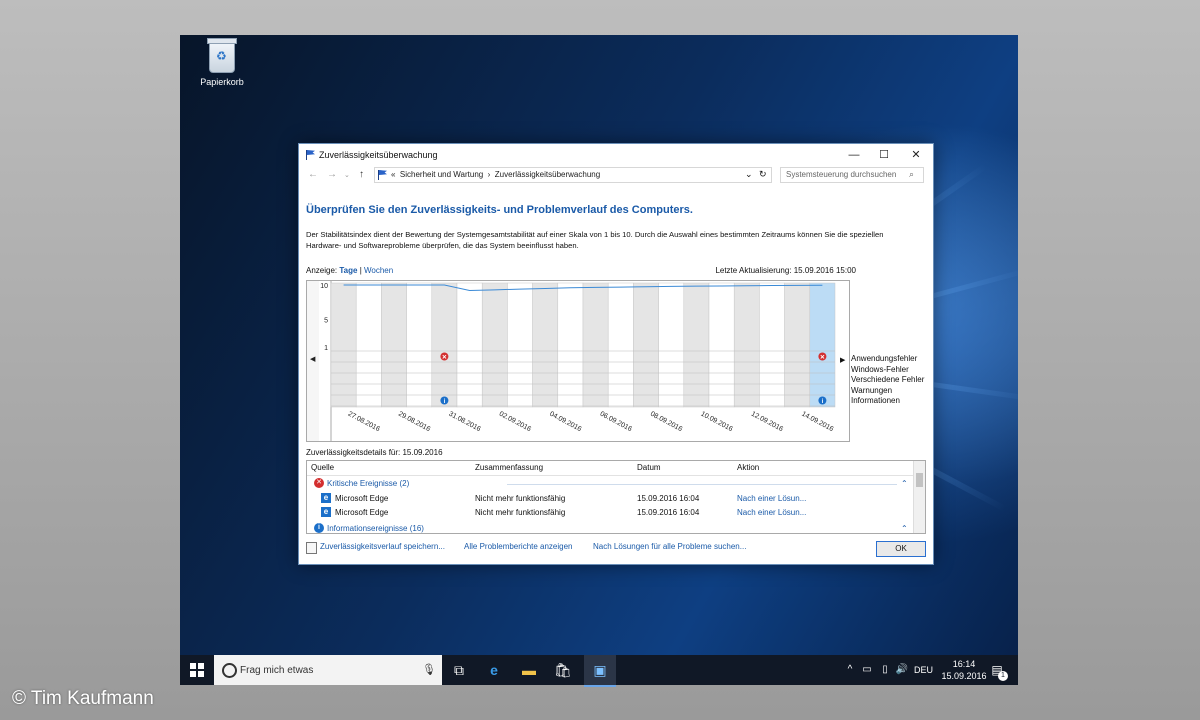  Describe the element at coordinates (348, 270) in the screenshot. I see `view-days-link: Tage` at that location.